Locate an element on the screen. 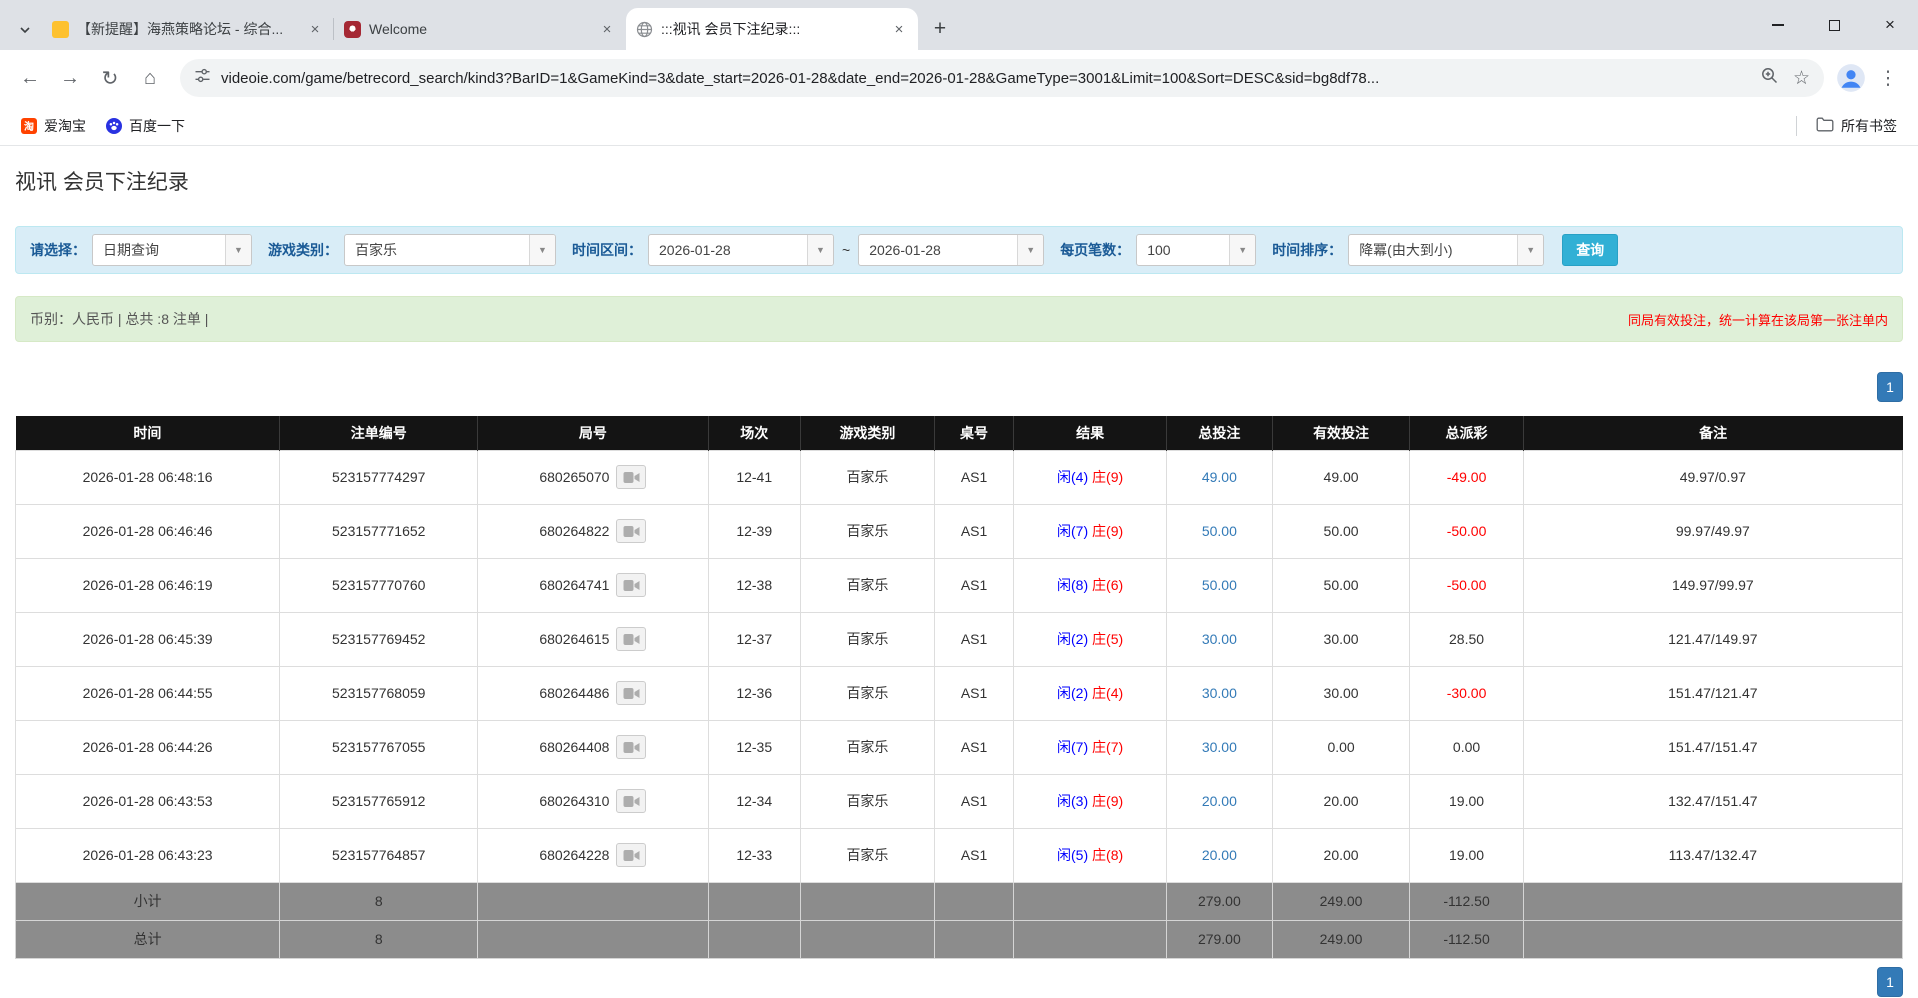 The height and width of the screenshot is (998, 1918). profile-avatar is located at coordinates (1851, 78).